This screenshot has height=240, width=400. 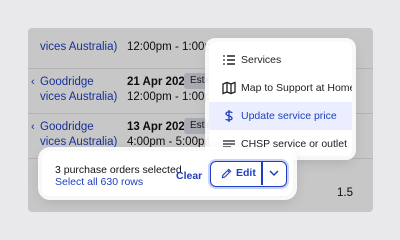 What do you see at coordinates (189, 176) in the screenshot?
I see `clear-button: Clear` at bounding box center [189, 176].